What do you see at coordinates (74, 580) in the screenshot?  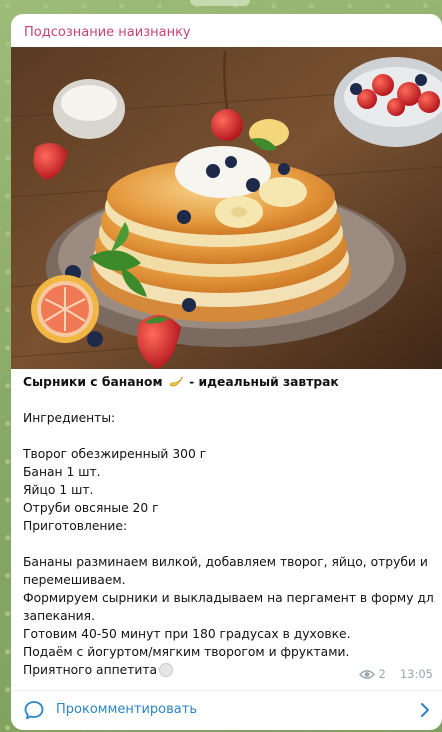 I see `step-line: перемешиваем.` at bounding box center [74, 580].